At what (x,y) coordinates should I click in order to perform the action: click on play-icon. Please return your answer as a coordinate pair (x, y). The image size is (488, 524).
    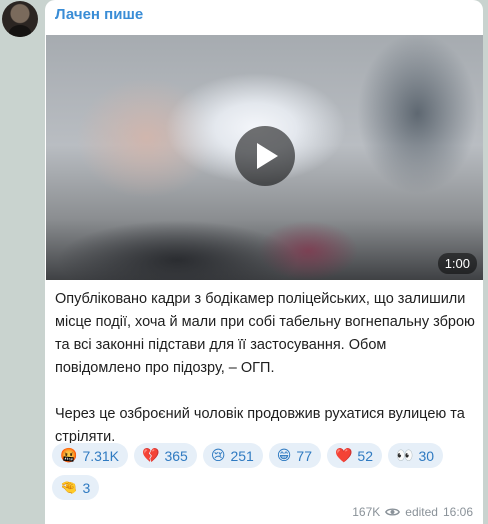
    Looking at the image, I should click on (267, 156).